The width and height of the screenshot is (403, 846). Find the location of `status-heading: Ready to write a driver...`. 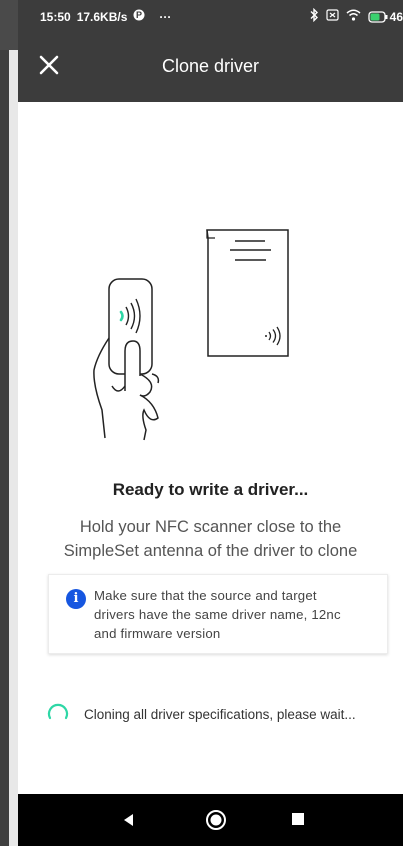

status-heading: Ready to write a driver... is located at coordinates (210, 489).